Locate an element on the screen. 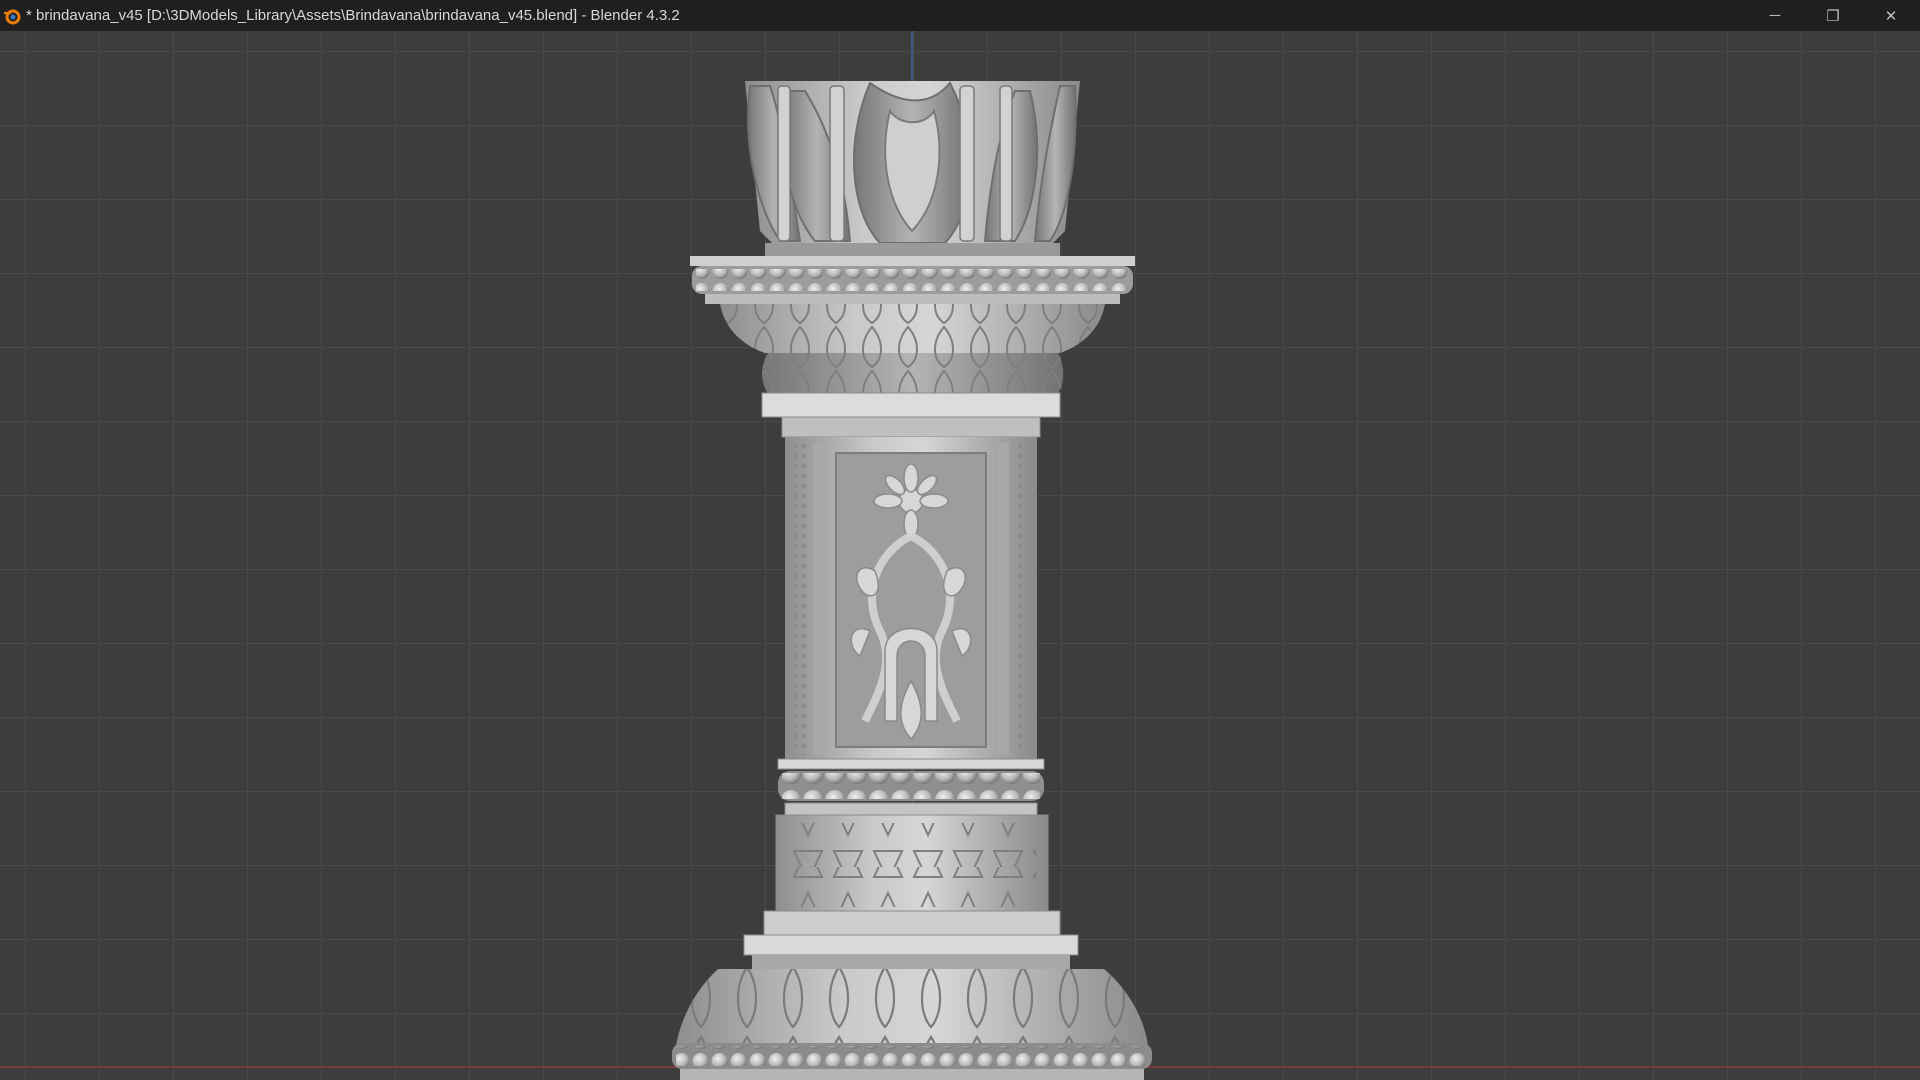  lotus-crown is located at coordinates (912, 169).